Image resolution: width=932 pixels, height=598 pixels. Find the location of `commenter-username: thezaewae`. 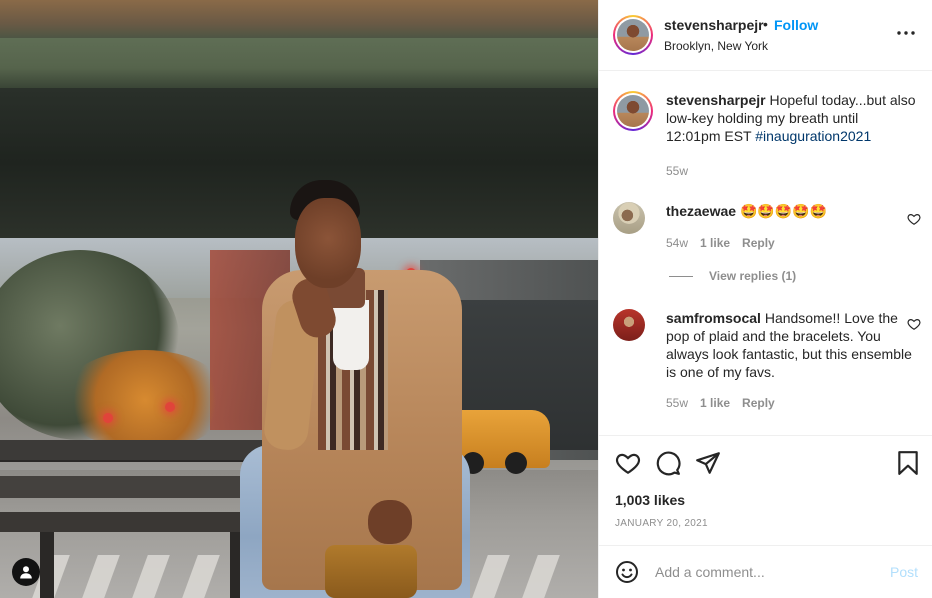

commenter-username: thezaewae is located at coordinates (701, 211).